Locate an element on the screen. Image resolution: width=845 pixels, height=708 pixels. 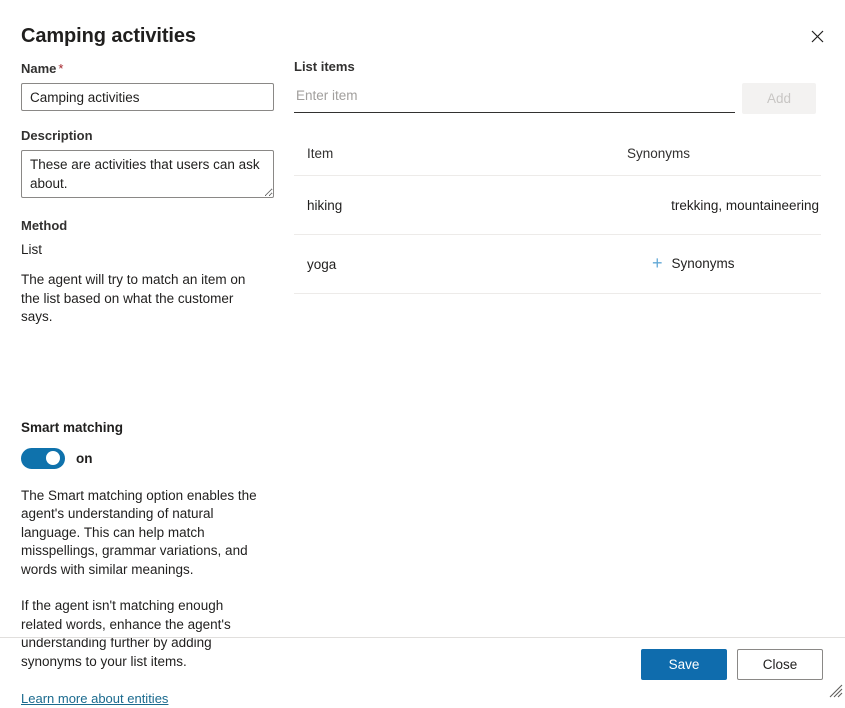
synonyms-text: trekking, mountaineering is located at coordinates (723, 205).